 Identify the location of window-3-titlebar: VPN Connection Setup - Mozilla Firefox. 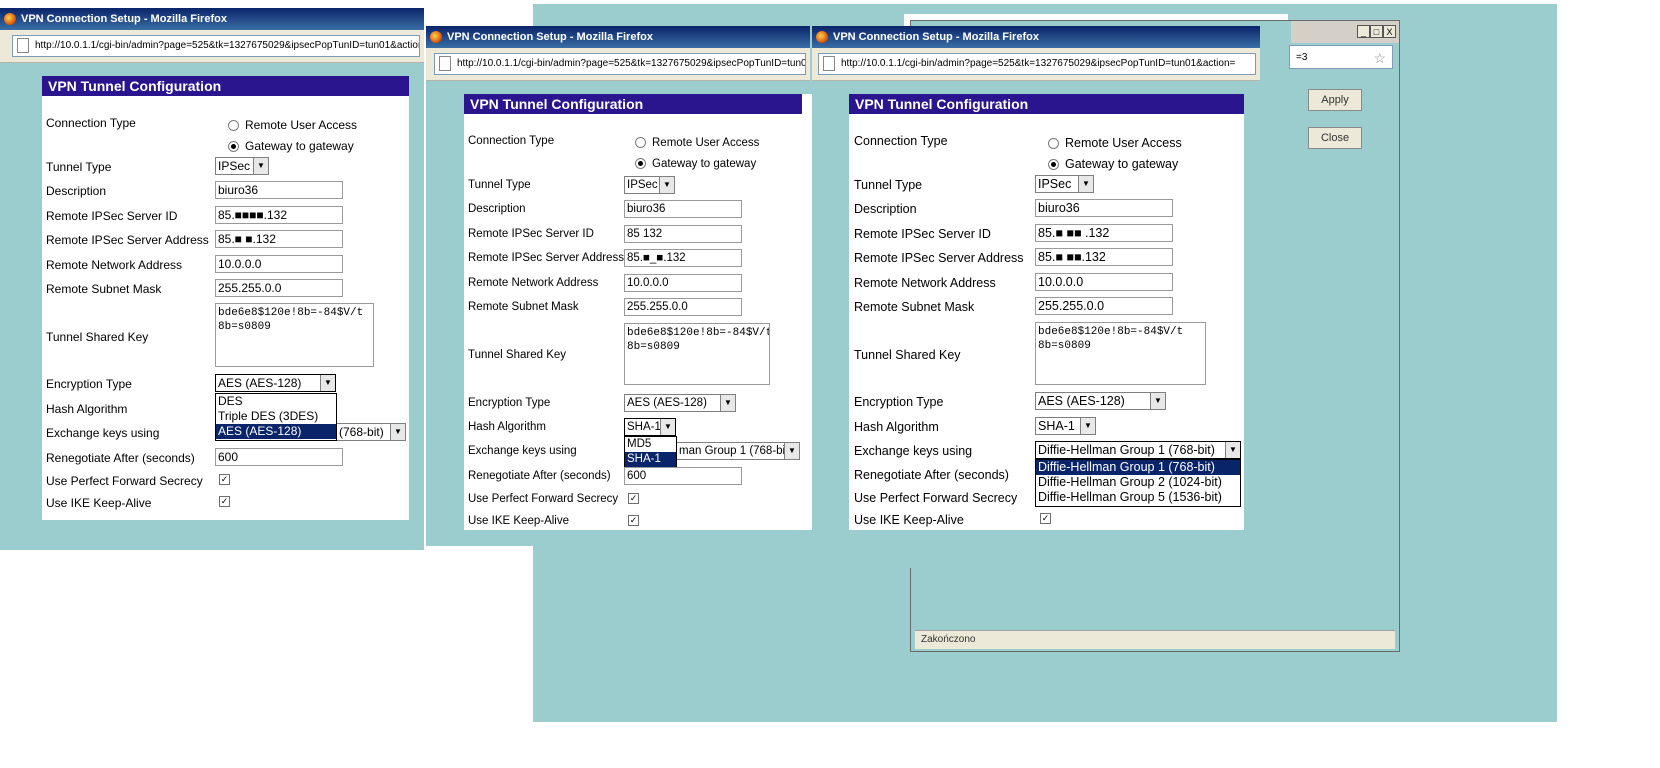
(1036, 37).